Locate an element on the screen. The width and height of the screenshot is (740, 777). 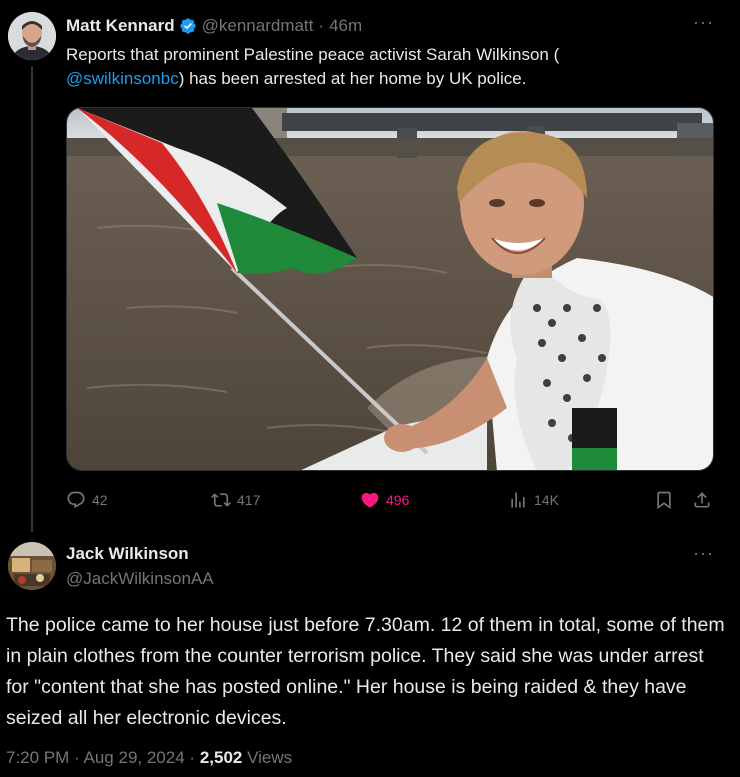
views-count: 14K is located at coordinates (546, 500).